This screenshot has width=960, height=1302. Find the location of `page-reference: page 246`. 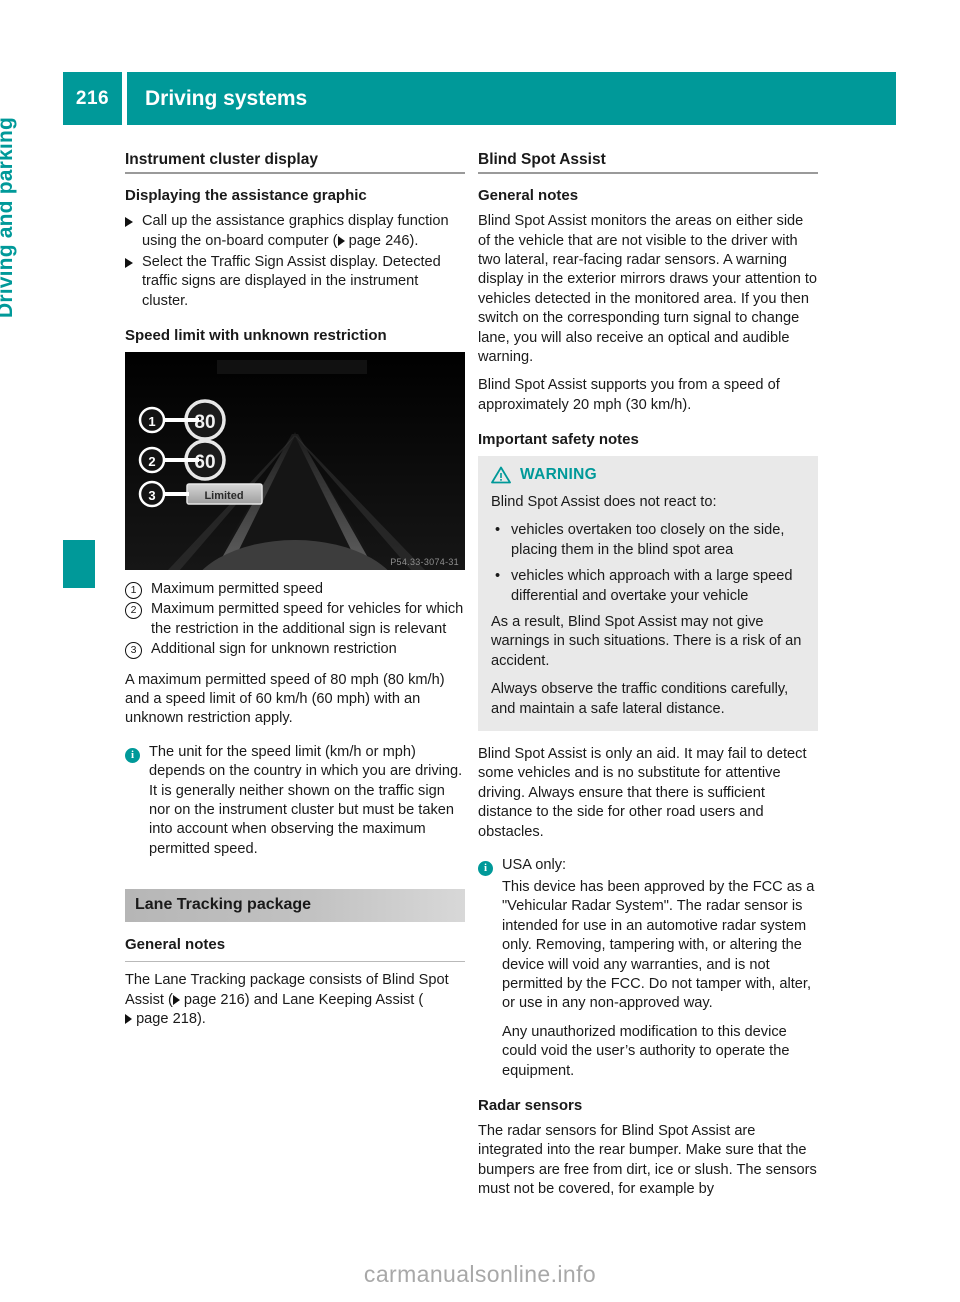

page-reference: page 246 is located at coordinates (373, 240).